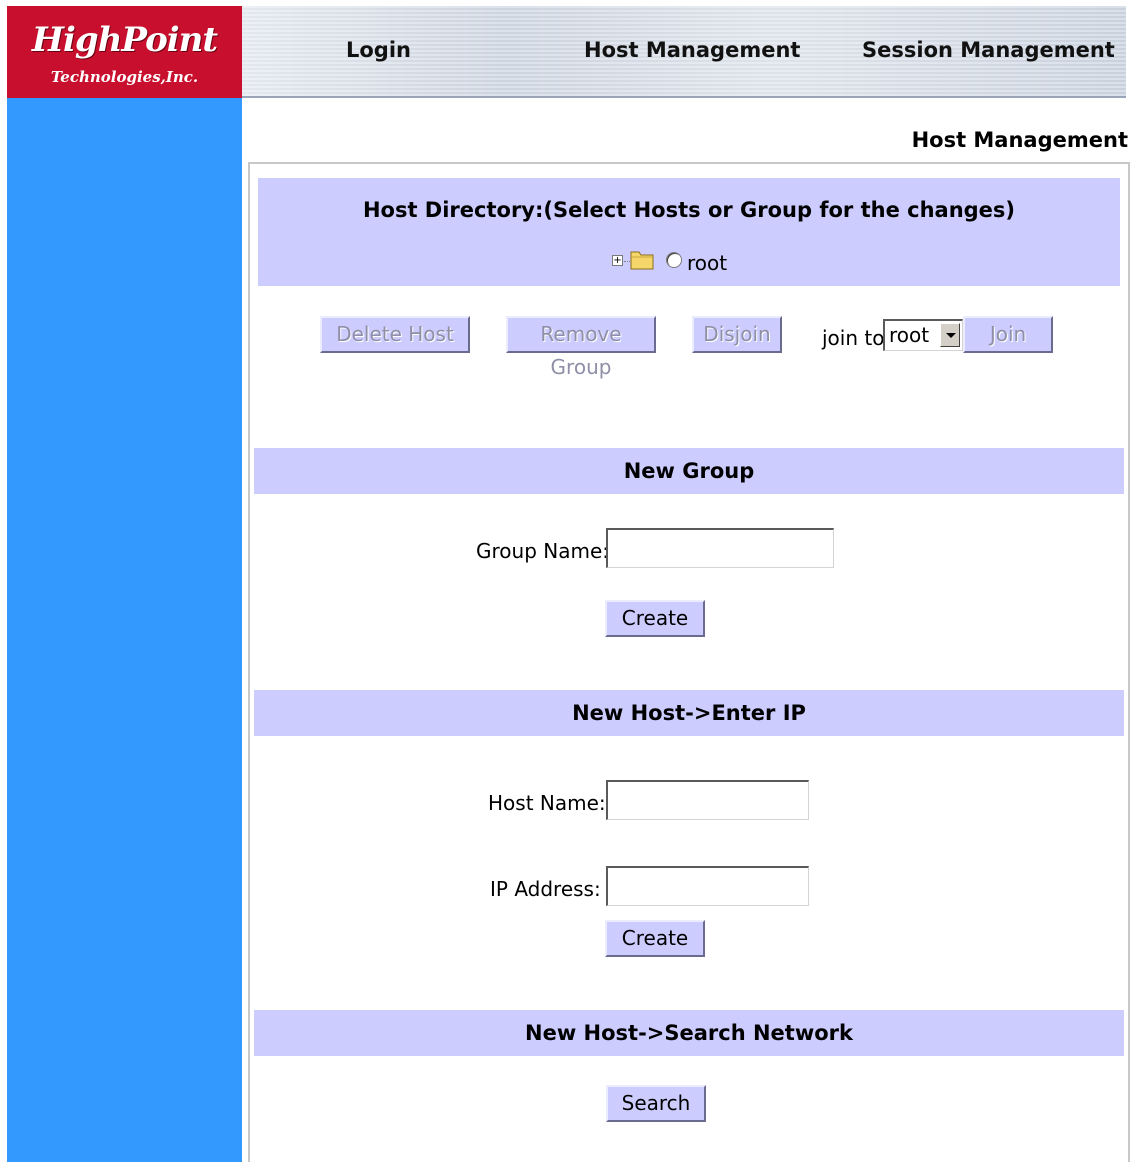 This screenshot has width=1136, height=1162. What do you see at coordinates (395, 334) in the screenshot?
I see `delete-host-button: Delete Host` at bounding box center [395, 334].